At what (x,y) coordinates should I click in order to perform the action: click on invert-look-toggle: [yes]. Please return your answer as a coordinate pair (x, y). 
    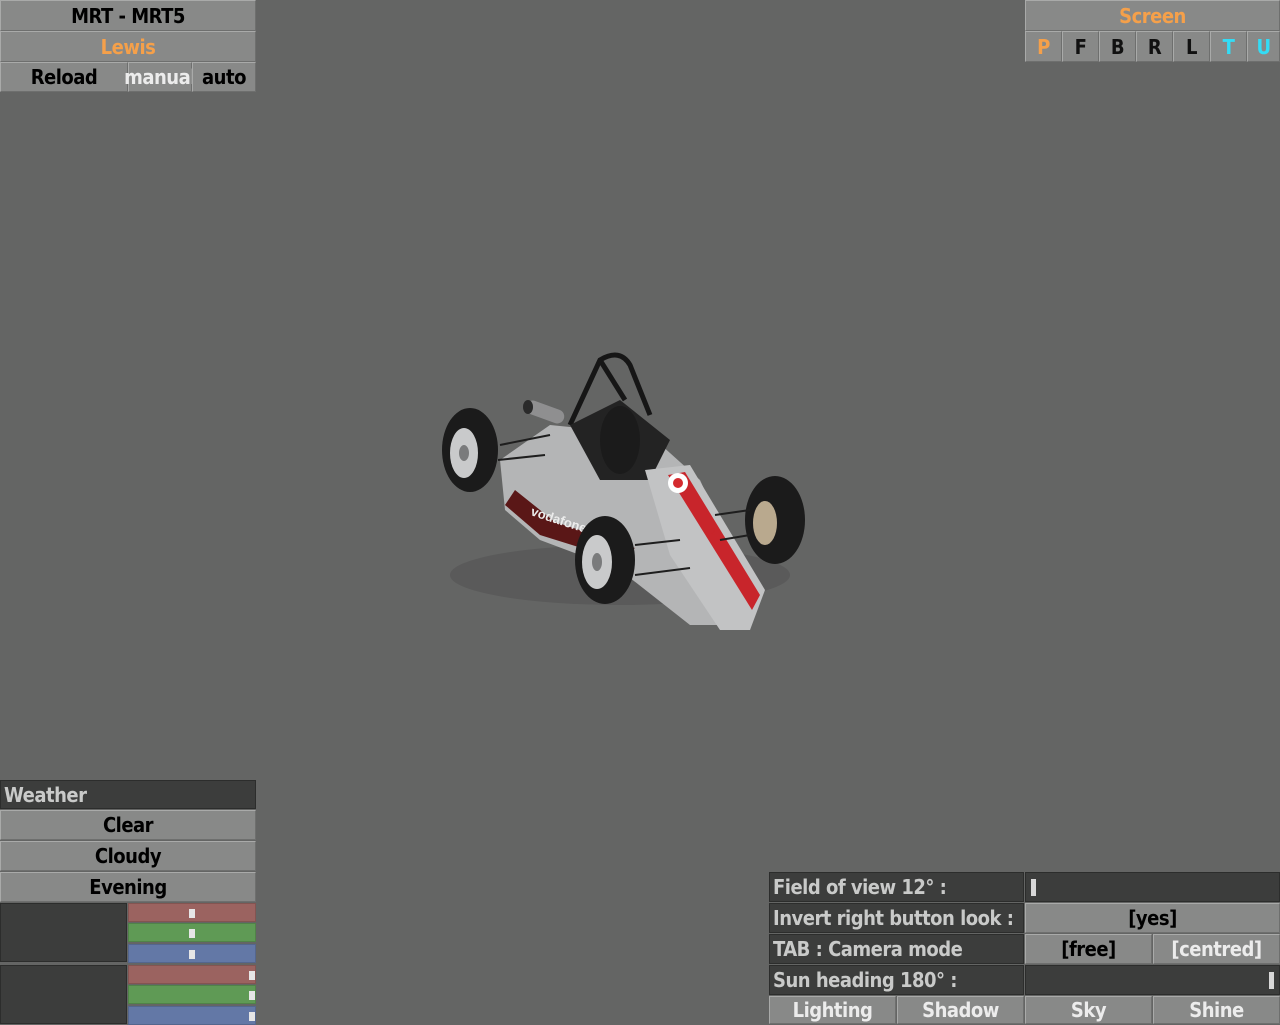
    Looking at the image, I should click on (1152, 918).